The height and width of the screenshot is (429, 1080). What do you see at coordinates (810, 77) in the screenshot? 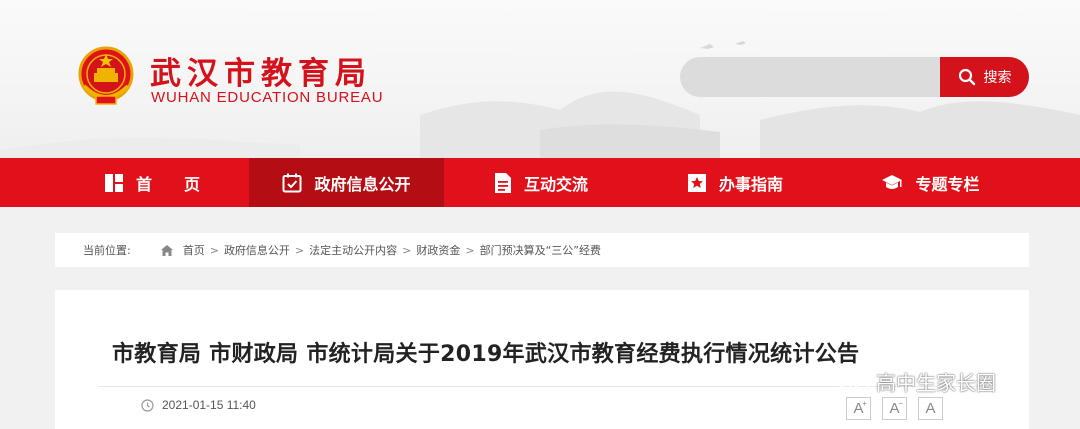
I see `search-input` at bounding box center [810, 77].